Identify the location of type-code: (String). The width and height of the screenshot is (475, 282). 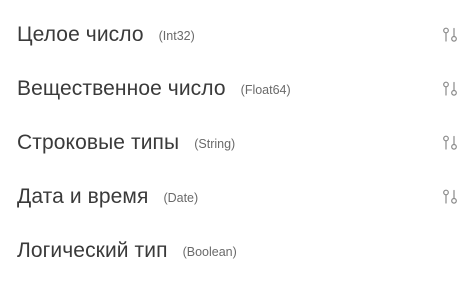
(215, 143).